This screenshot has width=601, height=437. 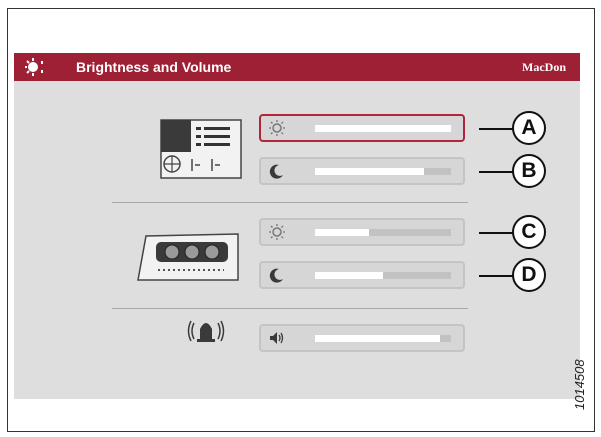 I want to click on callout-a: A, so click(x=529, y=128).